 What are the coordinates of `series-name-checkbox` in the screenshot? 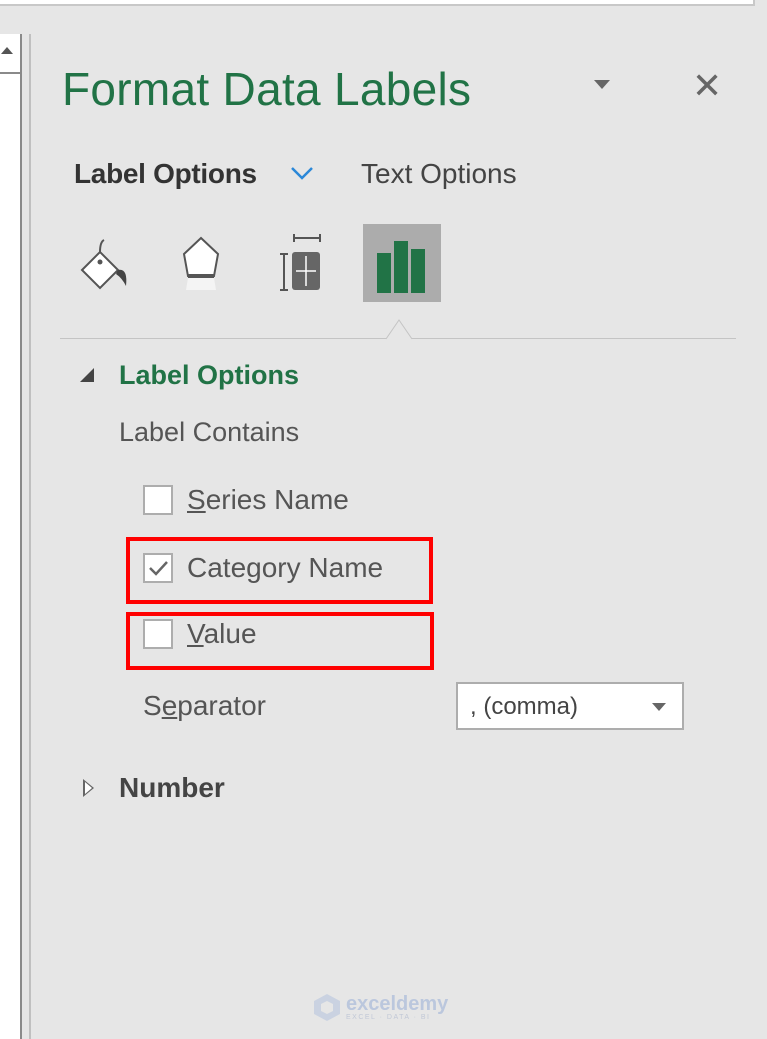 It's located at (158, 500).